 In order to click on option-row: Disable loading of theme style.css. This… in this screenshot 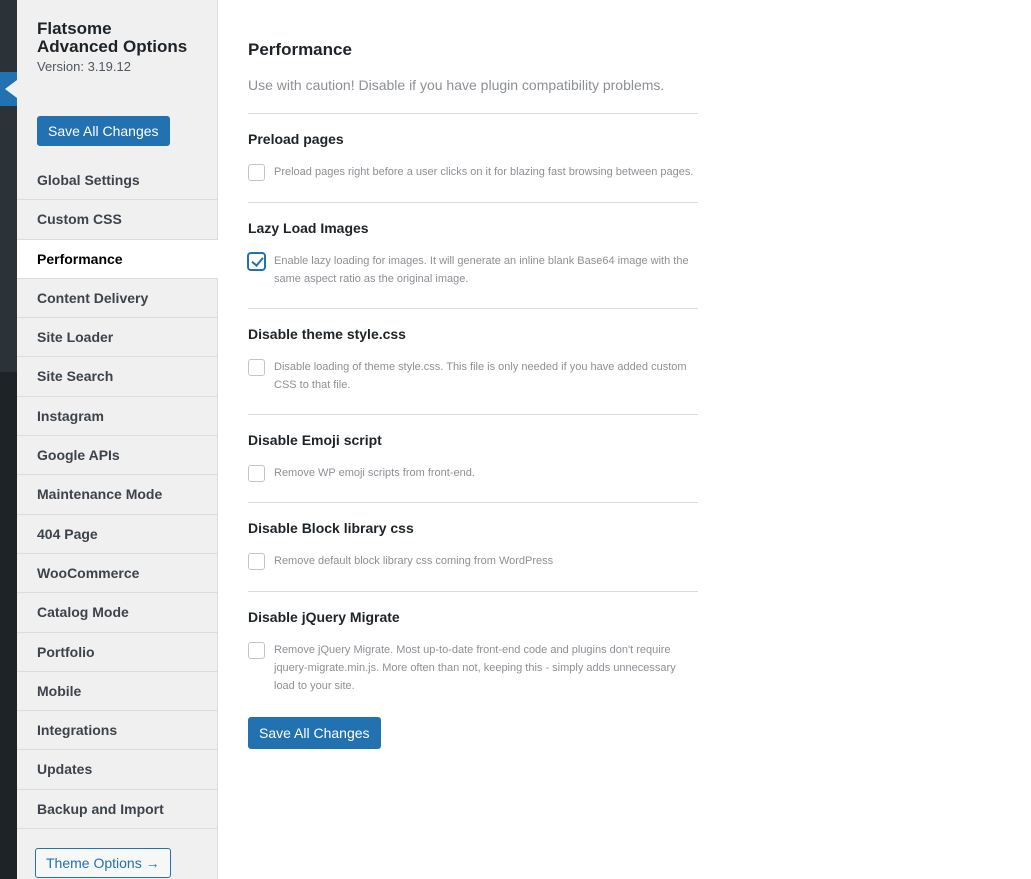, I will do `click(473, 376)`.